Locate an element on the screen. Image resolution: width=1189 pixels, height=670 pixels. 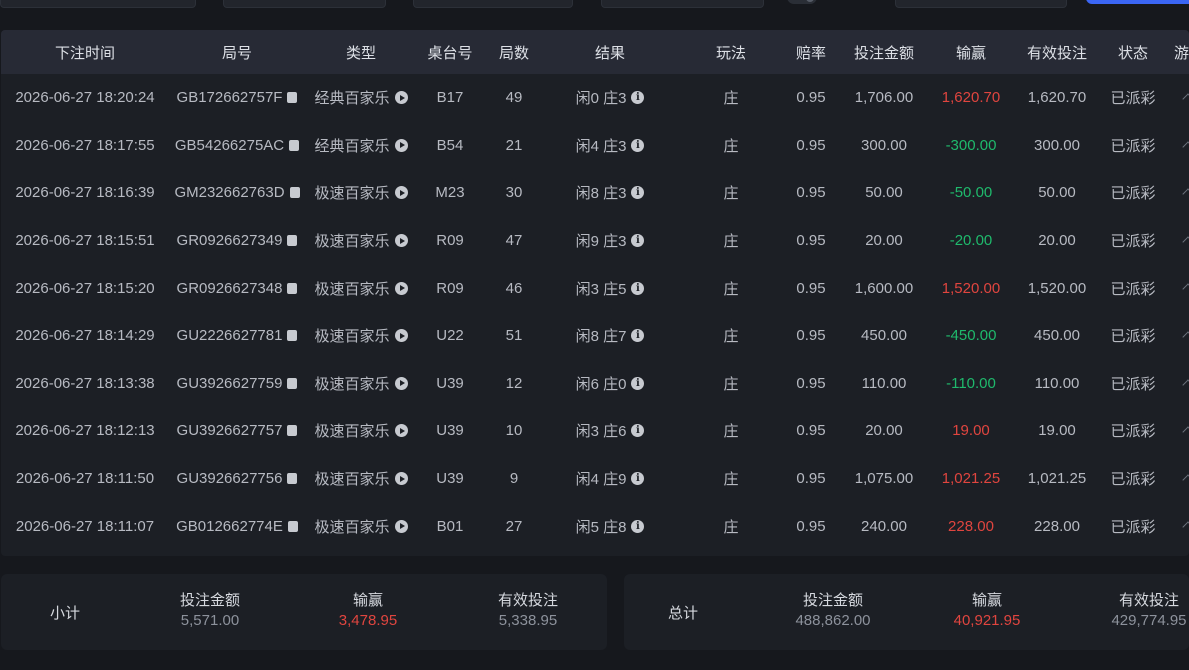
cell-round-id: GB012662774E is located at coordinates (237, 526).